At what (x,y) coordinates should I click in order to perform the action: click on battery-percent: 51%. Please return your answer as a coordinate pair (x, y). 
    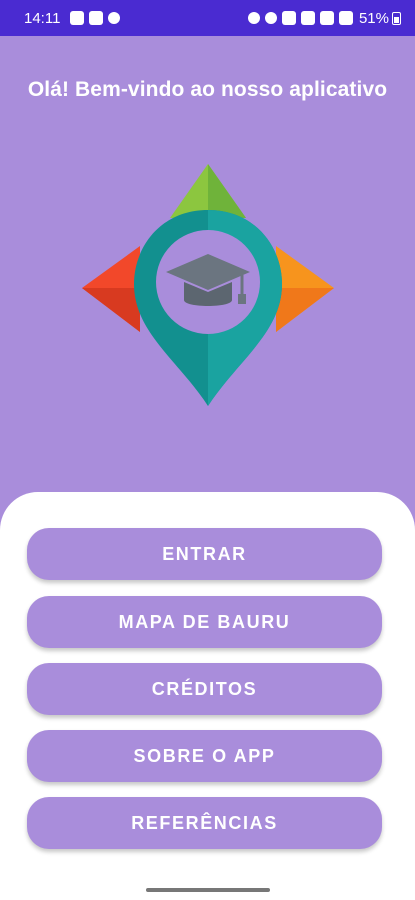
    Looking at the image, I should click on (373, 18).